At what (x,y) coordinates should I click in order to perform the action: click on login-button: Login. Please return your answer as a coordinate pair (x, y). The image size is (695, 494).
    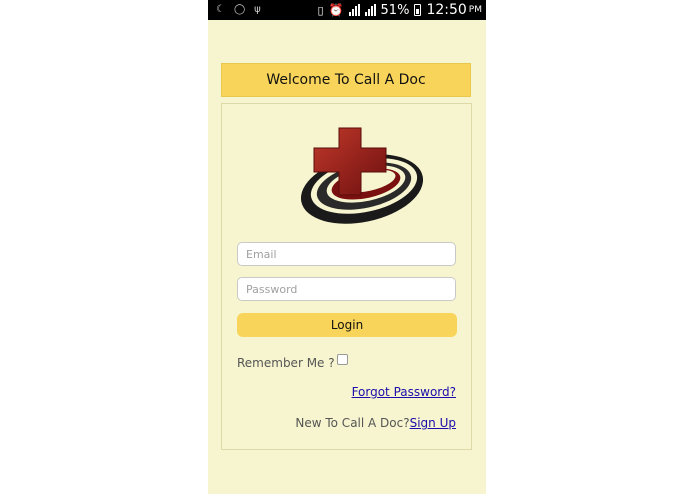
    Looking at the image, I should click on (347, 325).